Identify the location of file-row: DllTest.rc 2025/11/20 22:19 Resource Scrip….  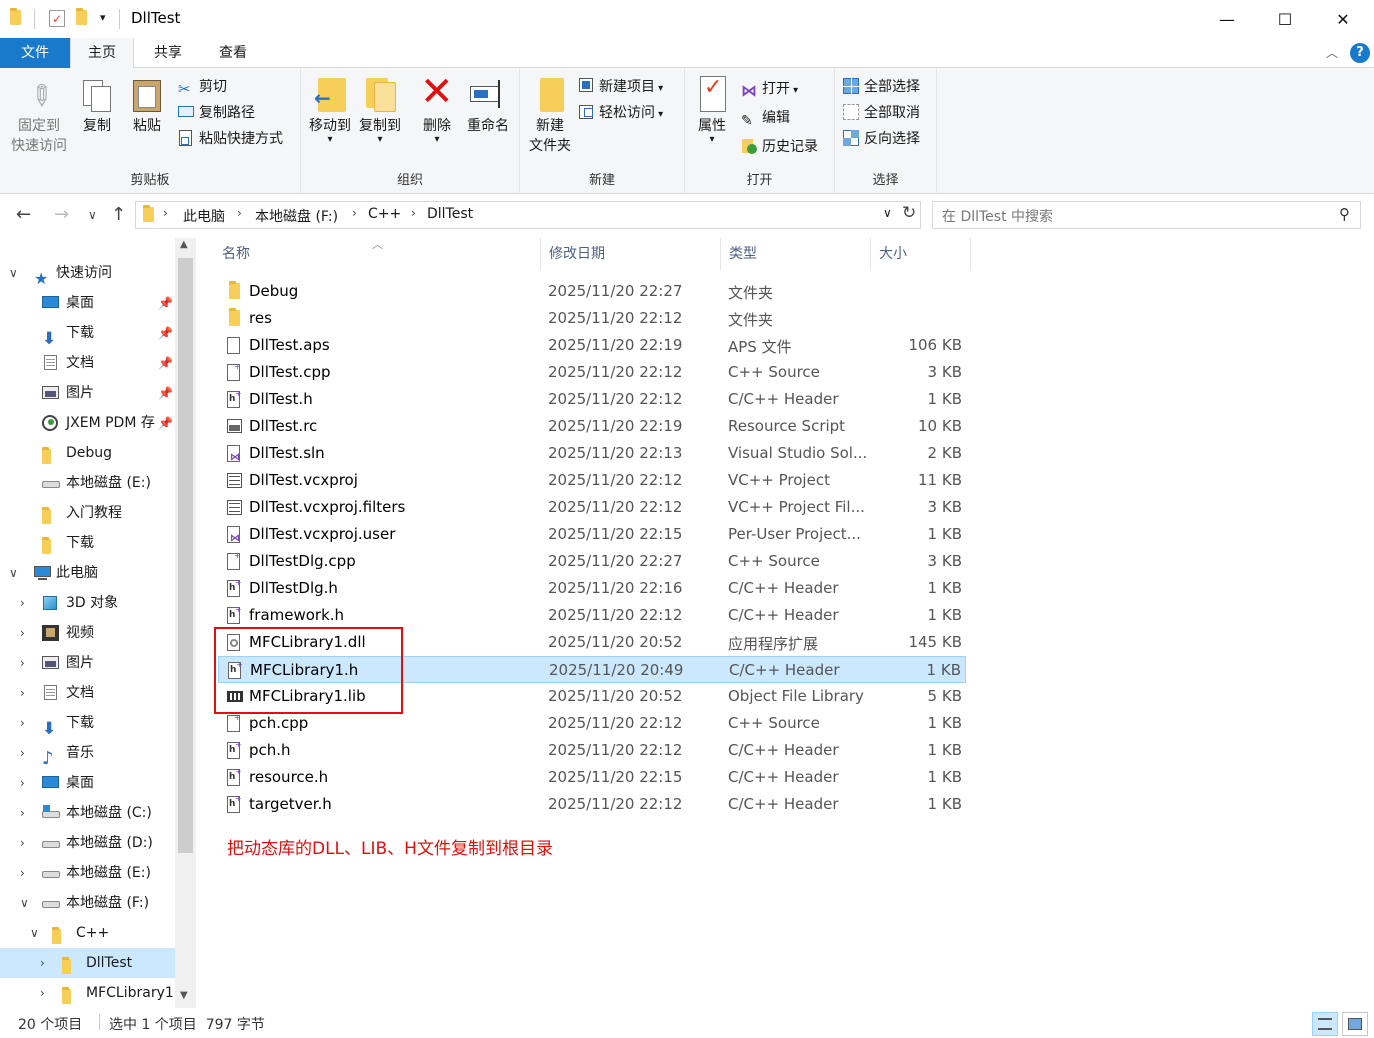
(592, 426).